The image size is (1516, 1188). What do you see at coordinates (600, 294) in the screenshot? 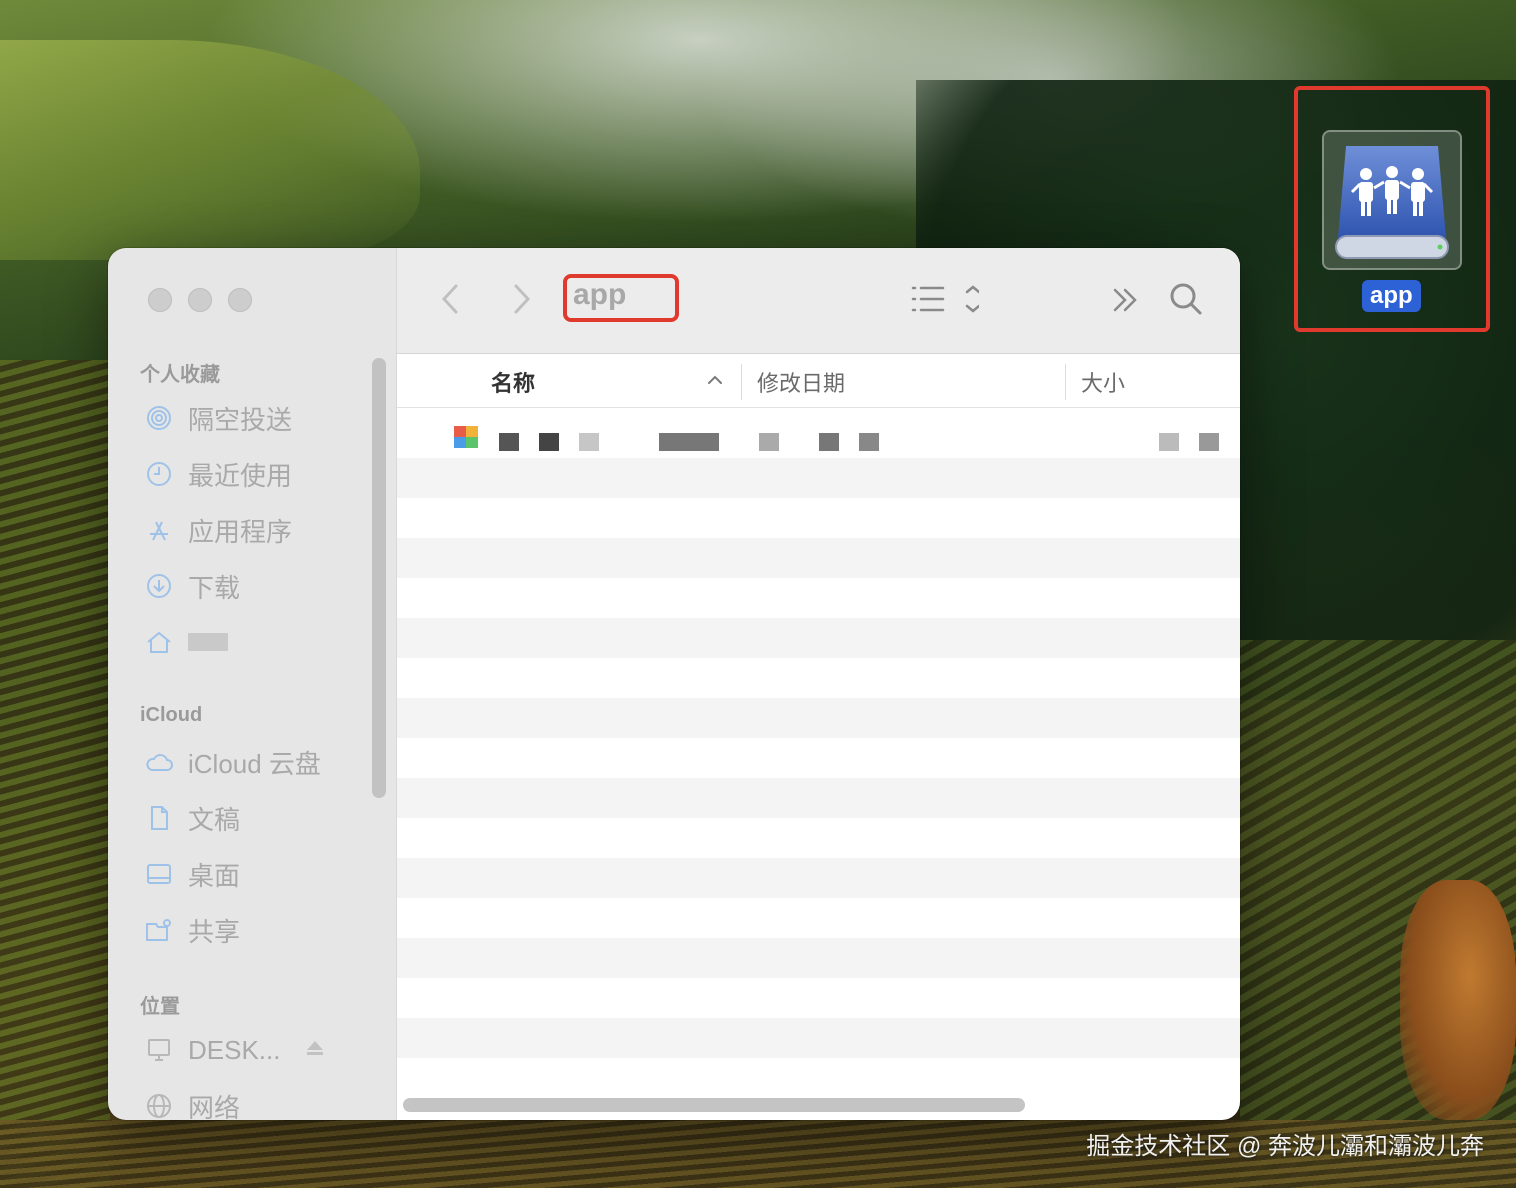
I see `window-title: app` at bounding box center [600, 294].